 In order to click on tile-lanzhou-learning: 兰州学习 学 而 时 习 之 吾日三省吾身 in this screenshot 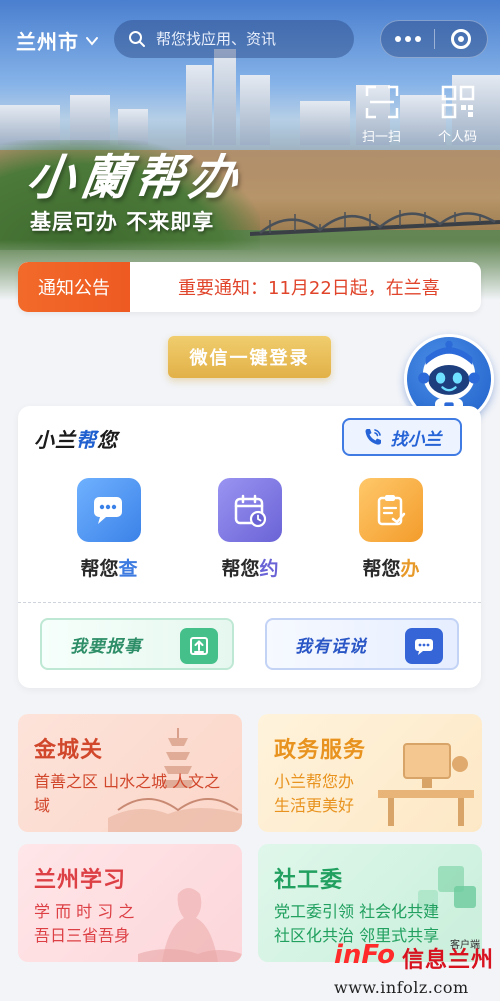, I will do `click(130, 903)`.